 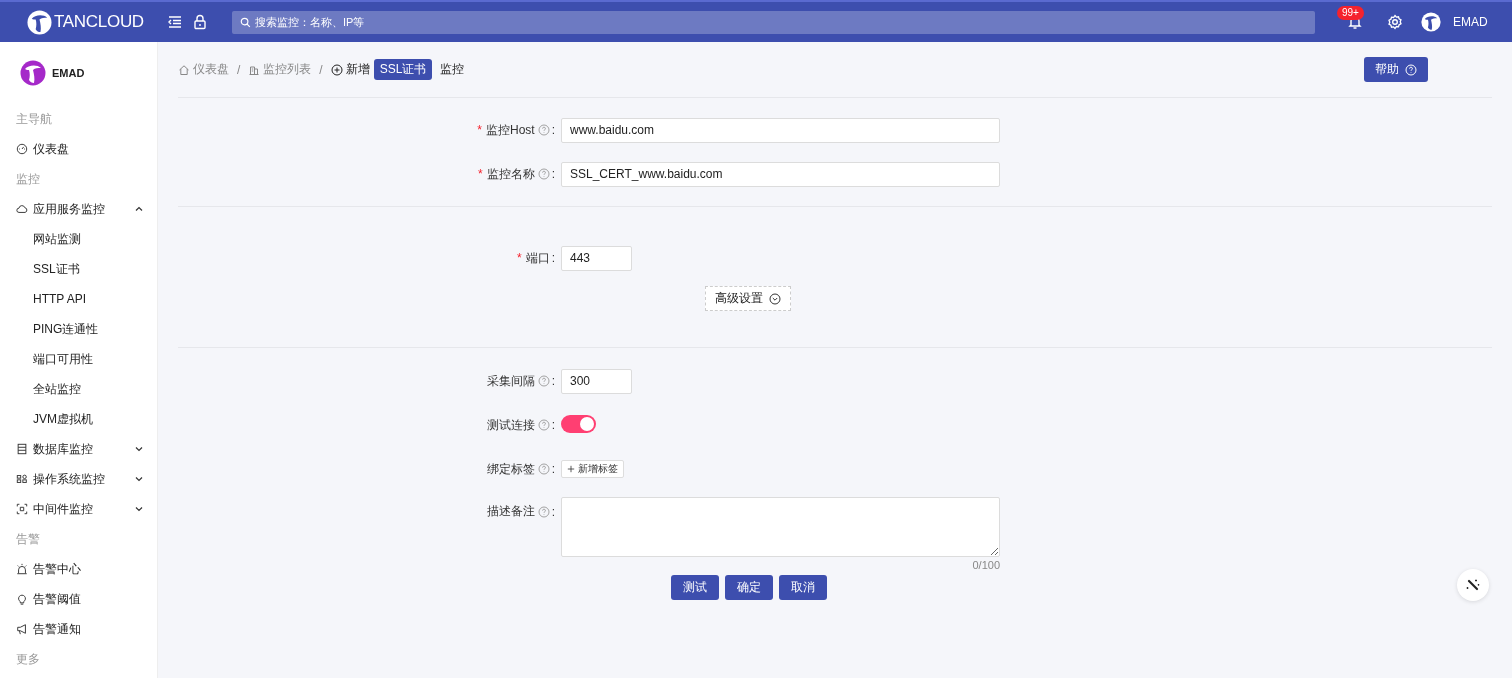 What do you see at coordinates (1350, 13) in the screenshot?
I see `notification-badge: 99+` at bounding box center [1350, 13].